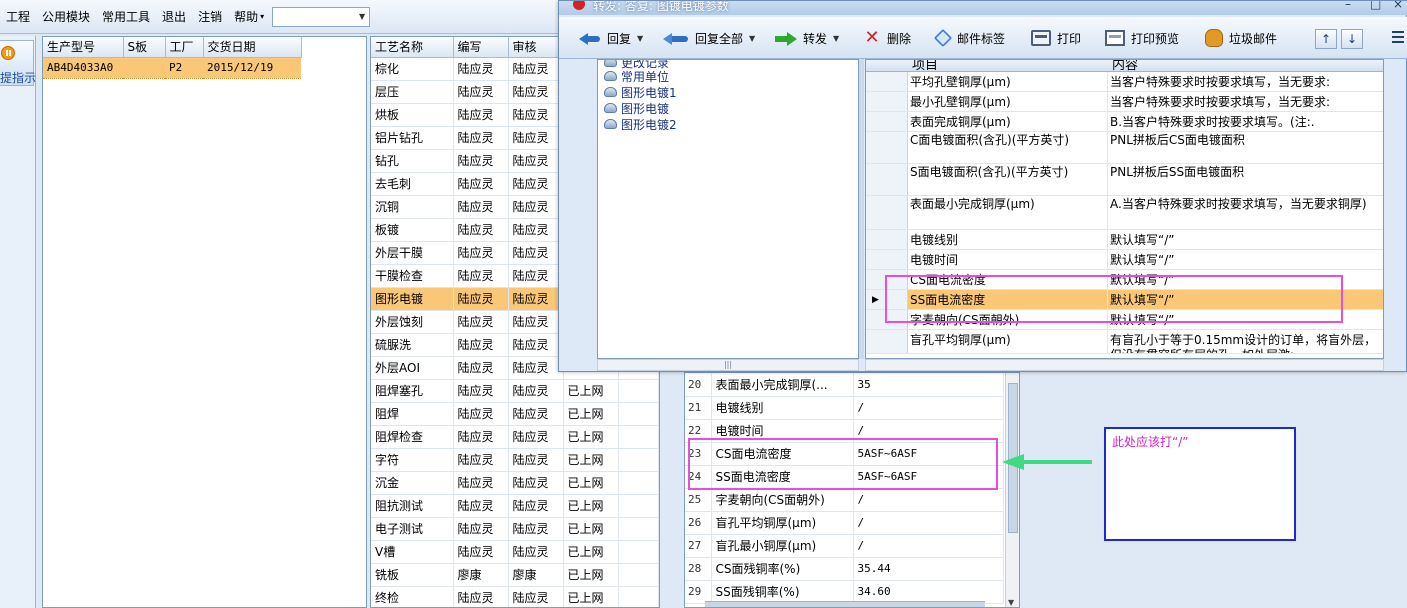 This screenshot has width=1407, height=608. What do you see at coordinates (172, 68) in the screenshot?
I see `table-row: AB4D4033A0 P2 2015/12/19` at bounding box center [172, 68].